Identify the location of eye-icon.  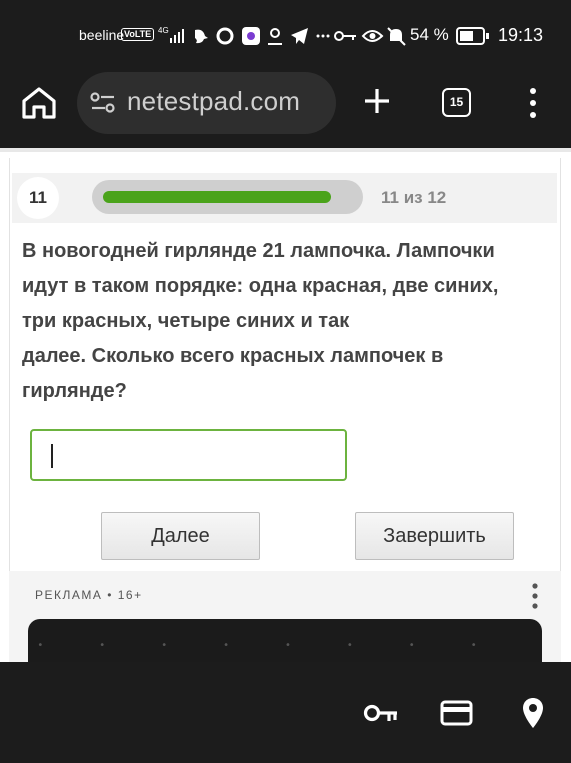
(372, 36).